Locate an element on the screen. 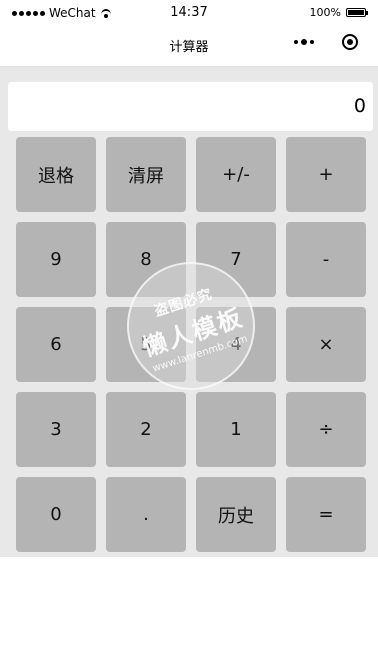 This screenshot has width=378, height=672. subtract-button: - is located at coordinates (326, 259).